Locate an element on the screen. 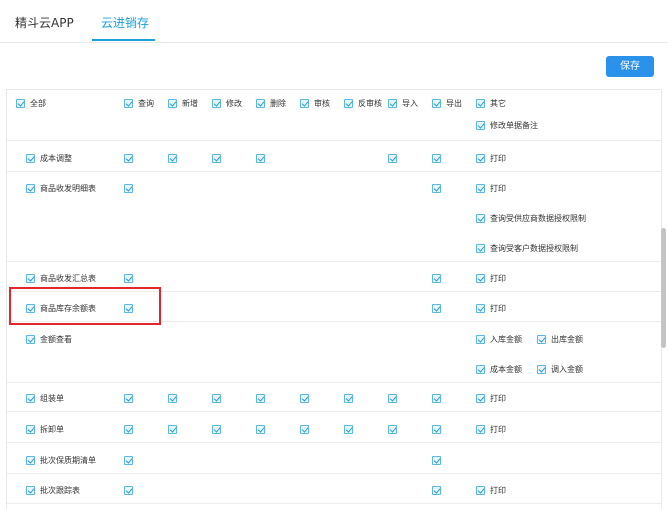 The width and height of the screenshot is (668, 509). row-name-label: 成本调整 is located at coordinates (56, 158).